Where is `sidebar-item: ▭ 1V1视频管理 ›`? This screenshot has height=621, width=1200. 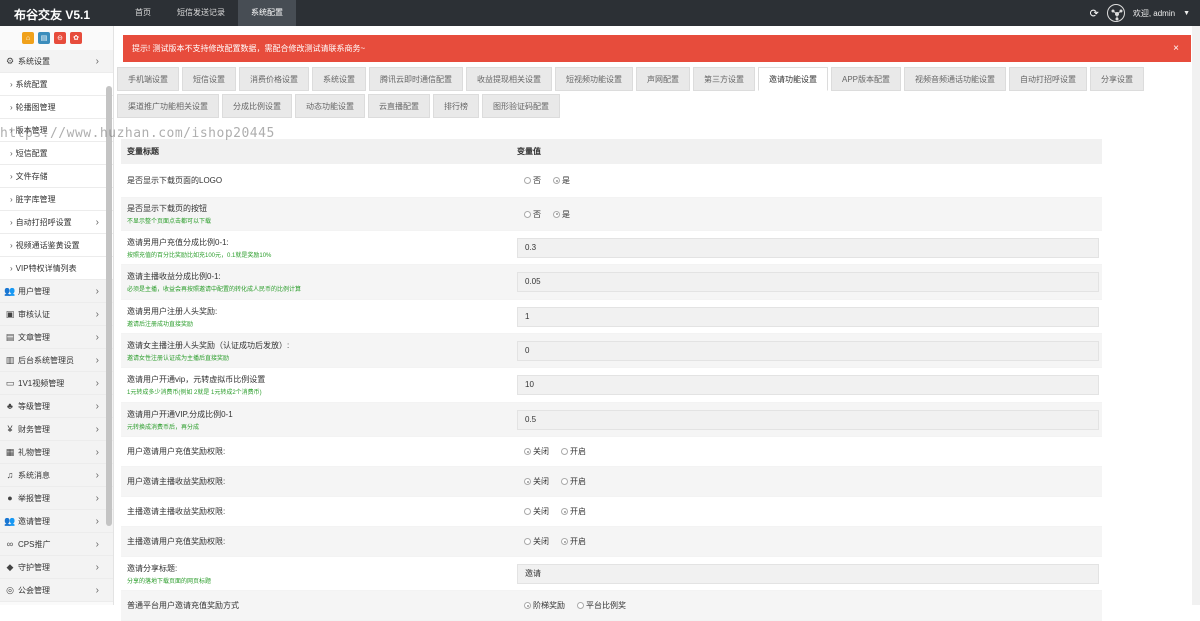
sidebar-item: ▭ 1V1视频管理 › is located at coordinates (56, 383).